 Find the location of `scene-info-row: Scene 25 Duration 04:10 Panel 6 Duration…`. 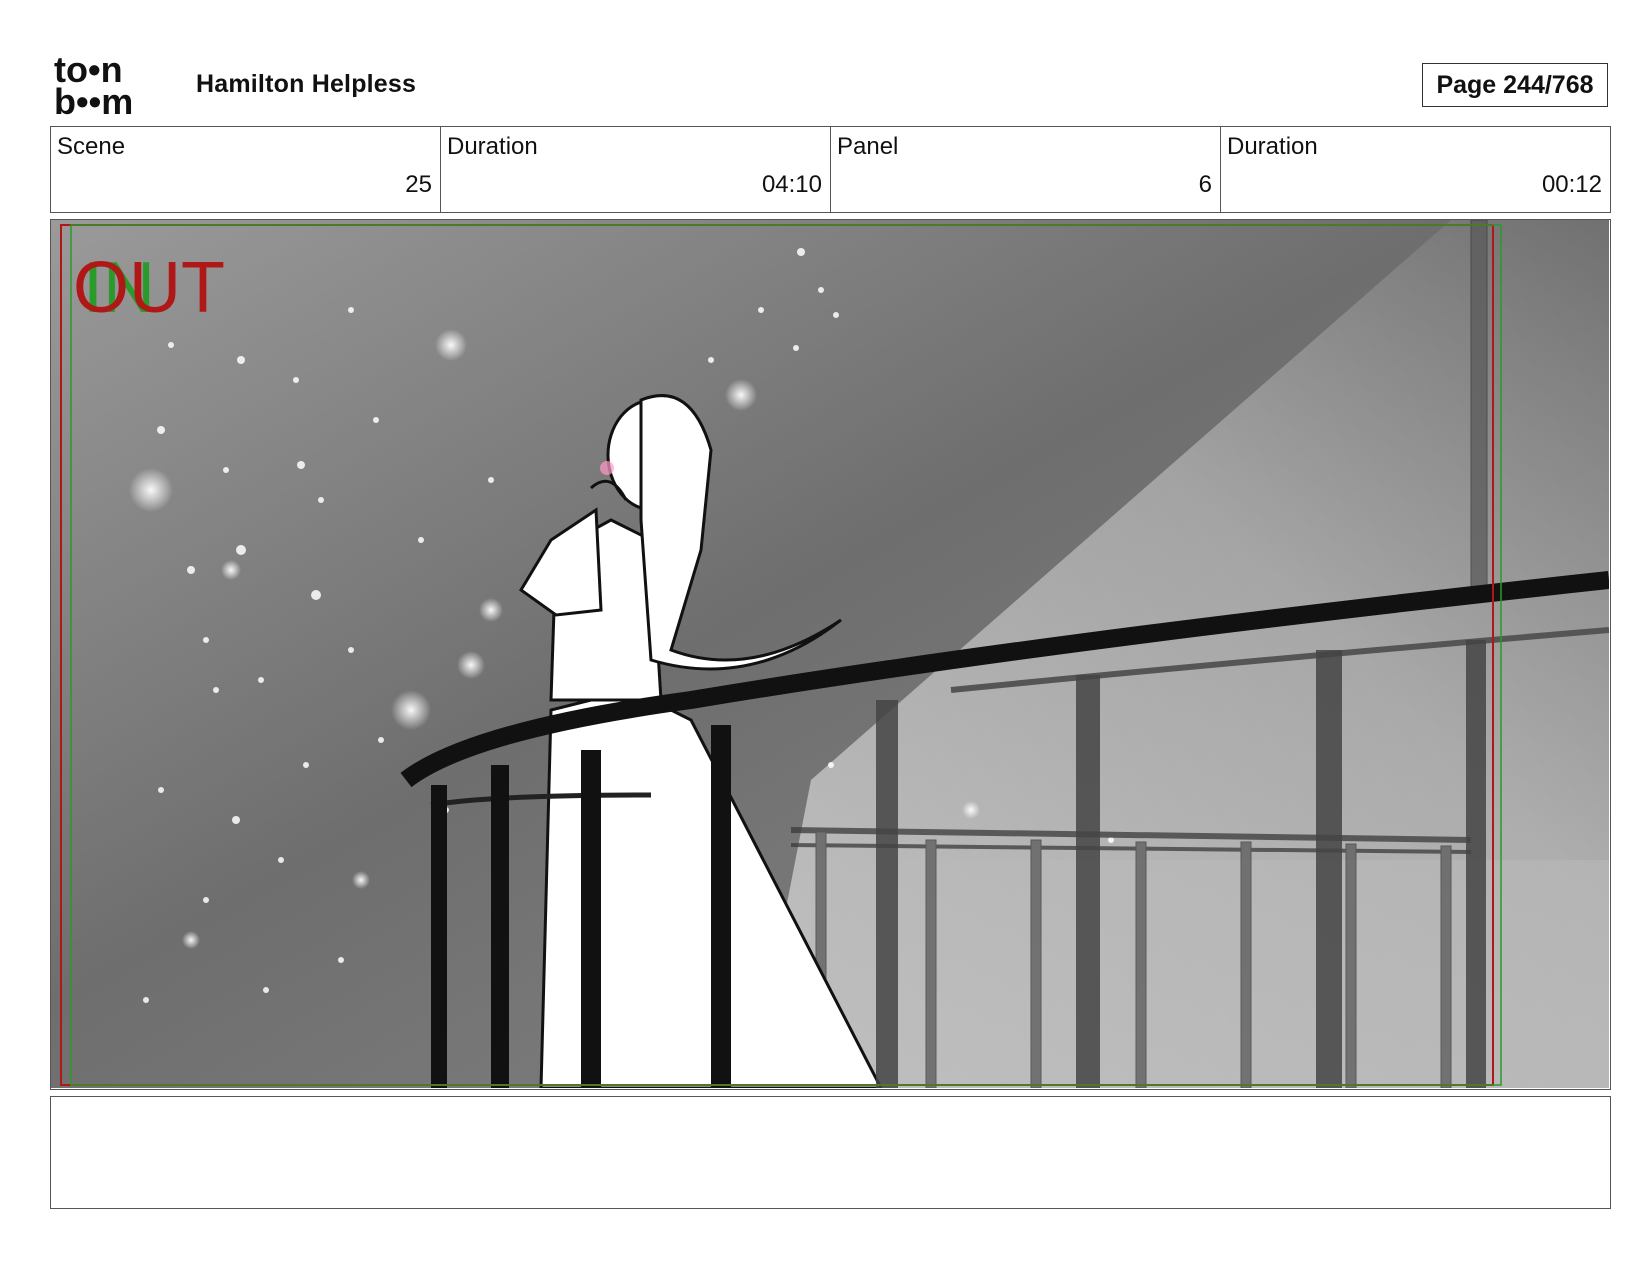

scene-info-row: Scene 25 Duration 04:10 Panel 6 Duration… is located at coordinates (830, 169).